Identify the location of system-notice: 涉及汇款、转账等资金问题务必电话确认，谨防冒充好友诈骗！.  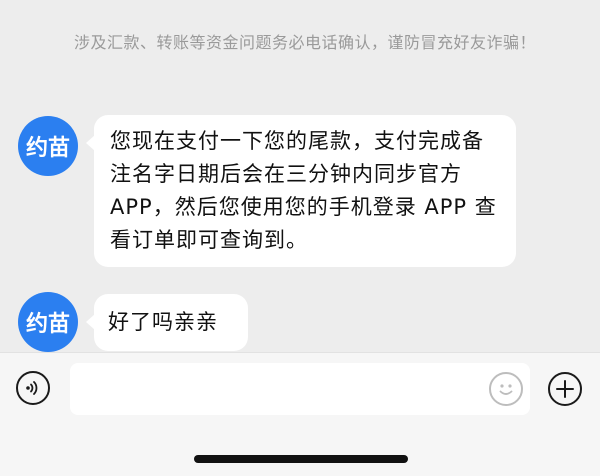
(305, 42).